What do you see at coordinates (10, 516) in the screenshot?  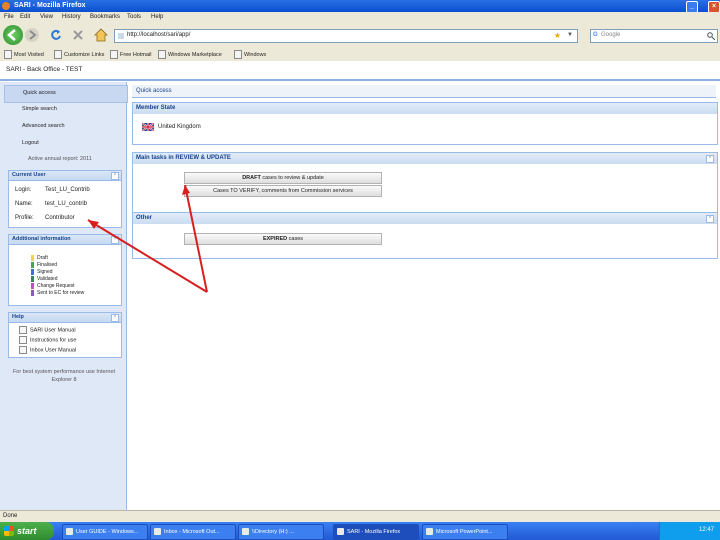 I see `status-text: Done` at bounding box center [10, 516].